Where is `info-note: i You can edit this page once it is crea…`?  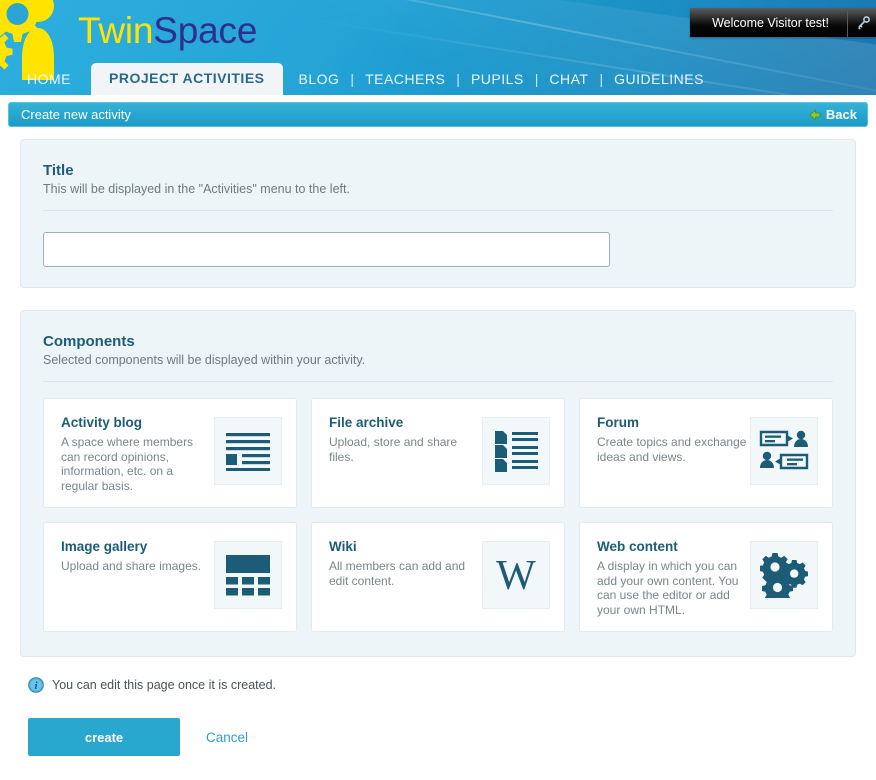
info-note: i You can edit this page once it is crea… is located at coordinates (448, 685).